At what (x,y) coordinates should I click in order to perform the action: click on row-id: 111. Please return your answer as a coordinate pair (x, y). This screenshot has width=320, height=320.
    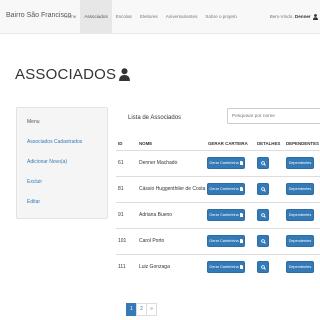
    Looking at the image, I should click on (122, 267).